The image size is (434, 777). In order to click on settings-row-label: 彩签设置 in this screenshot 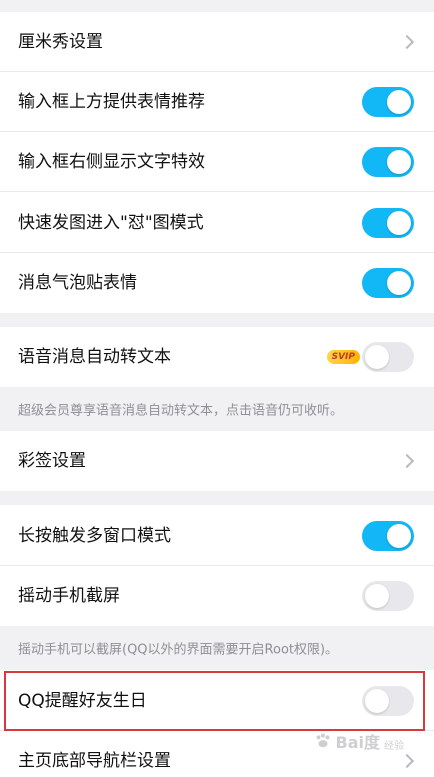, I will do `click(52, 461)`.